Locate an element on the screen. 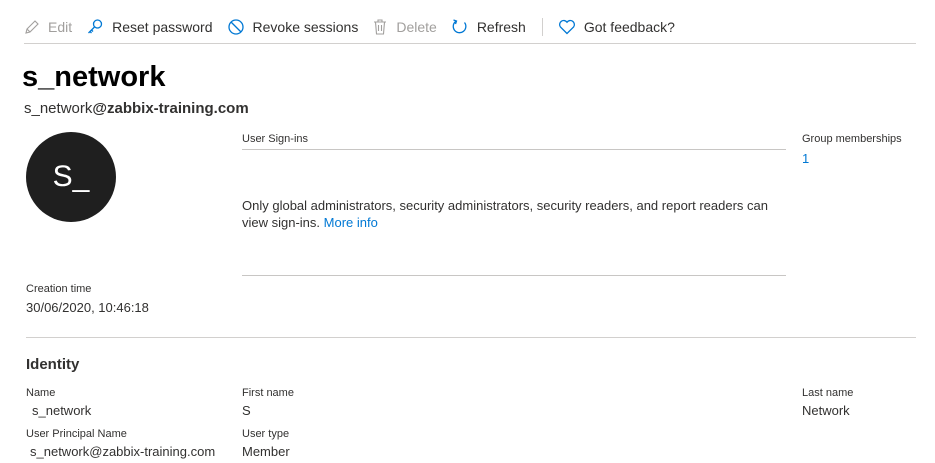  creation-time-value: 30/06/2020, 10:46:18 is located at coordinates (87, 307).